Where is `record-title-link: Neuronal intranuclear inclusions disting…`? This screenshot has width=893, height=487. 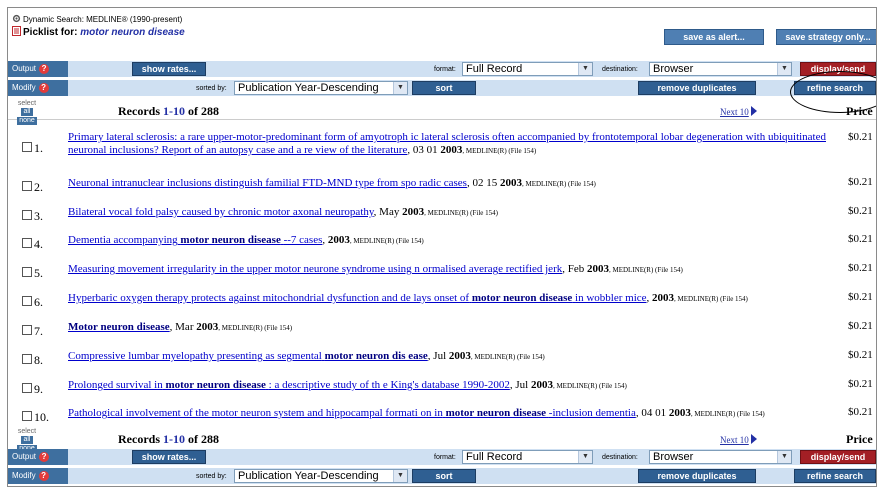
record-title-link: Neuronal intranuclear inclusions disting… is located at coordinates (267, 183).